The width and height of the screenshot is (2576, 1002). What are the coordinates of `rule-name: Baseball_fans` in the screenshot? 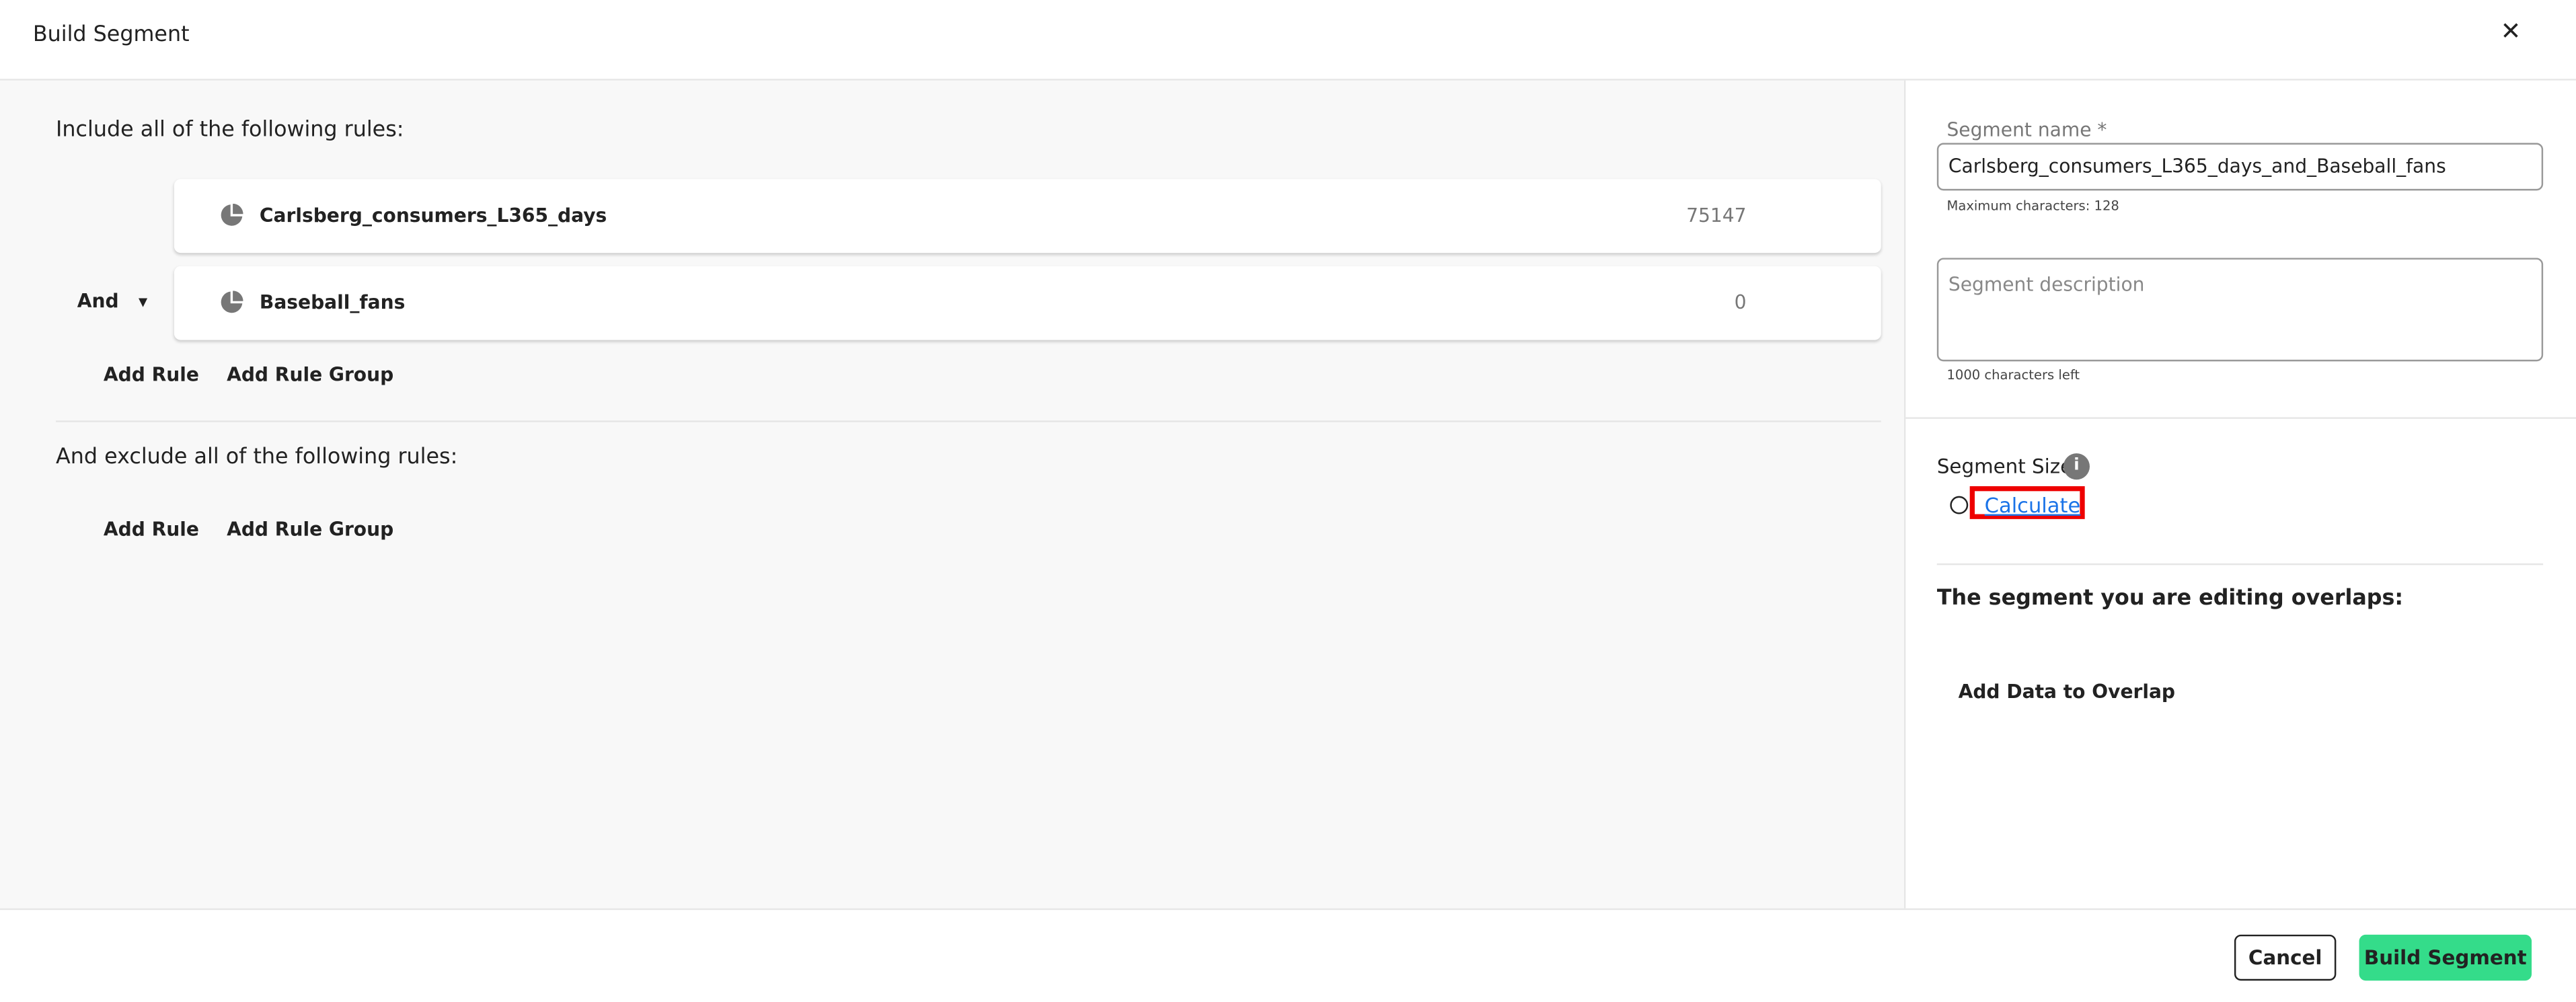 It's located at (332, 302).